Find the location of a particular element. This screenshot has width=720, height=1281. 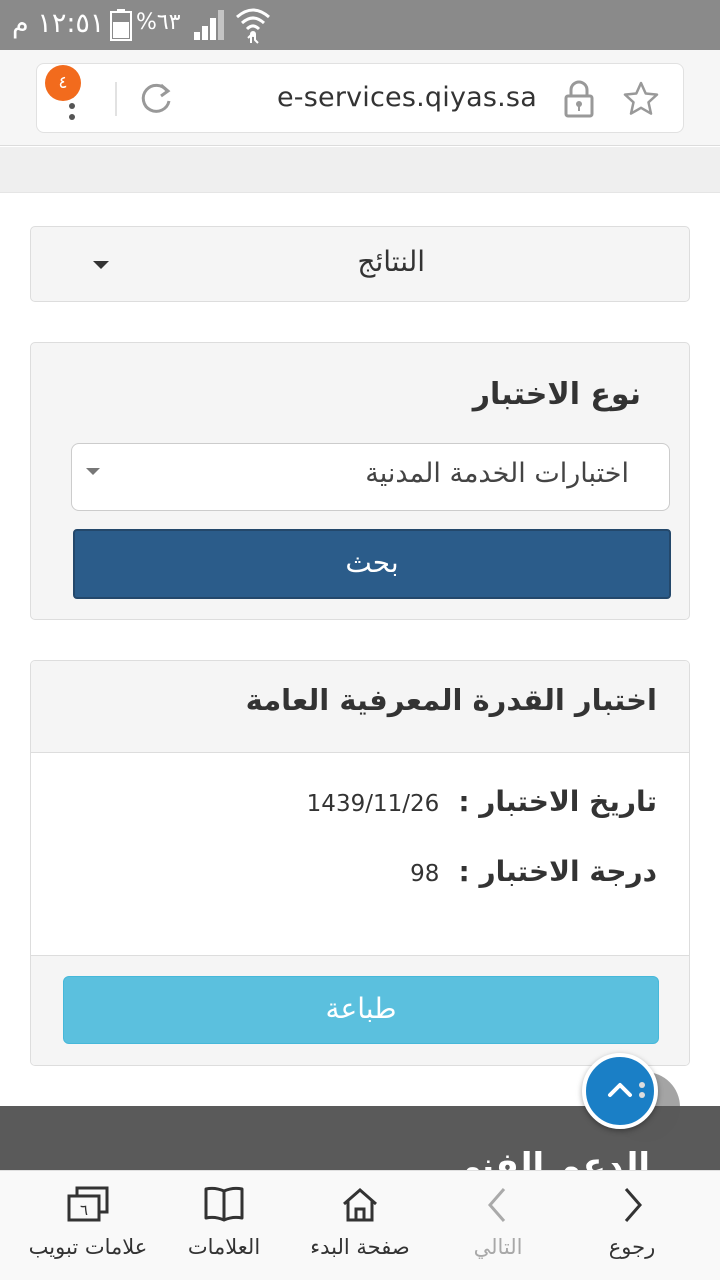

test-type-select: اختبارات الخدمة المدنية is located at coordinates (370, 477).